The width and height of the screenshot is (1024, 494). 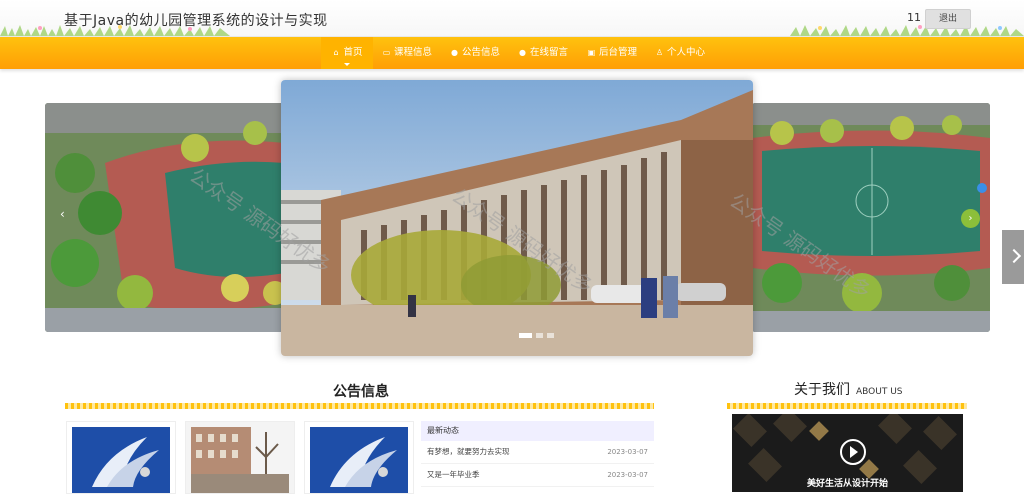 I want to click on news-title: 又是一年毕业季, so click(x=453, y=474).